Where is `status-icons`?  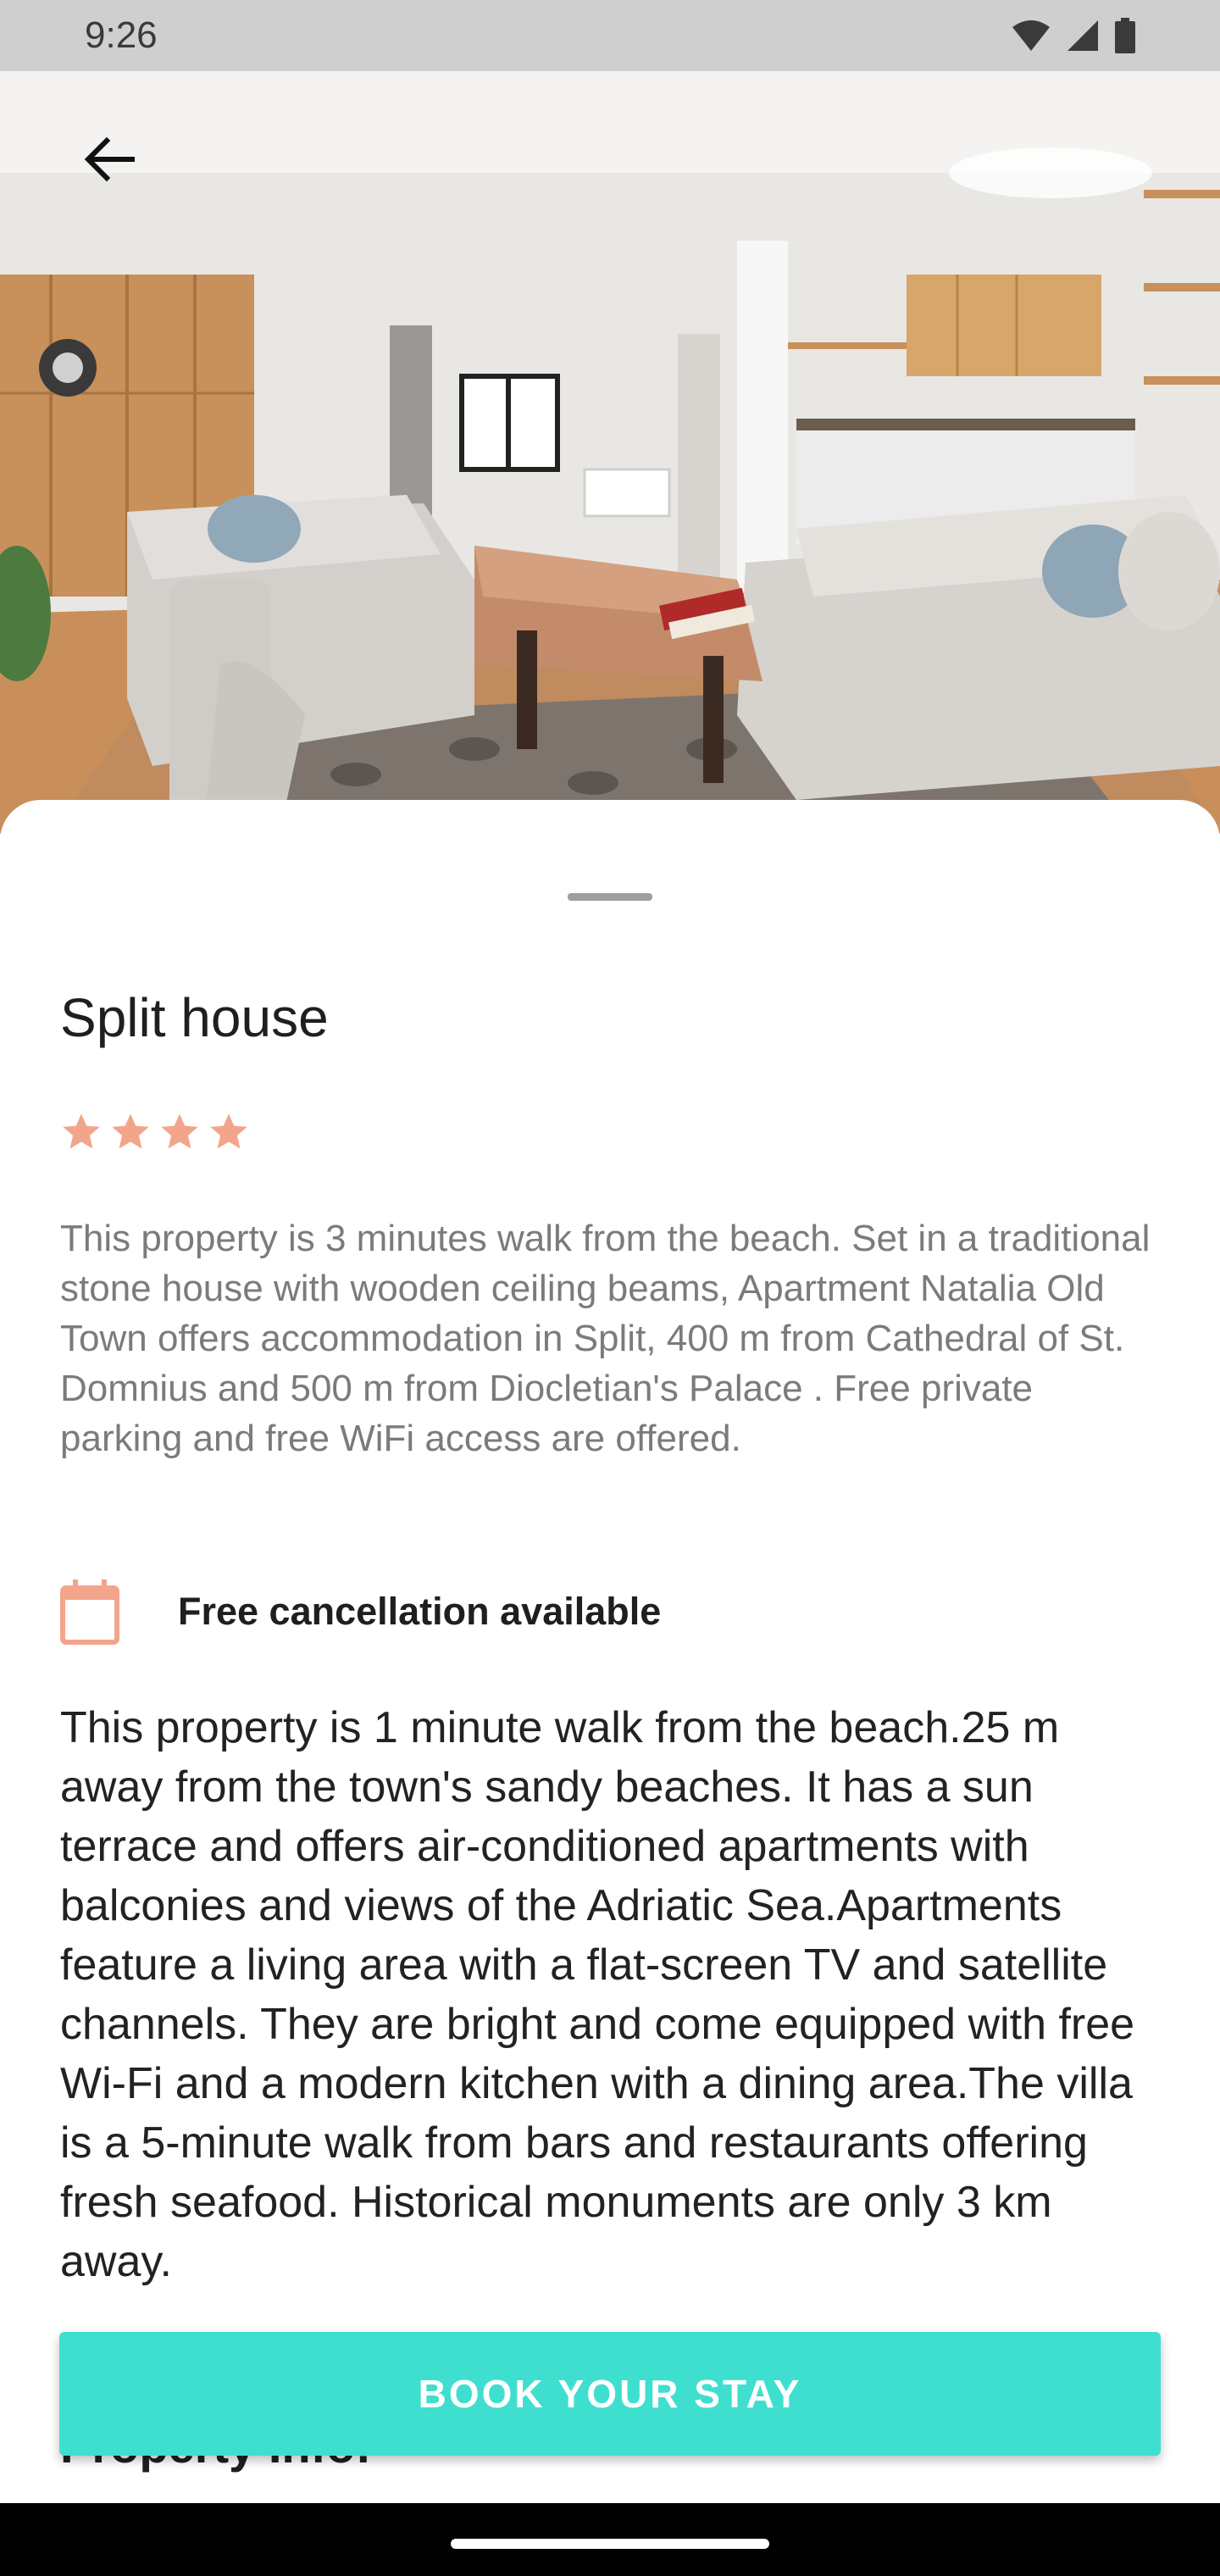
status-icons is located at coordinates (1073, 35).